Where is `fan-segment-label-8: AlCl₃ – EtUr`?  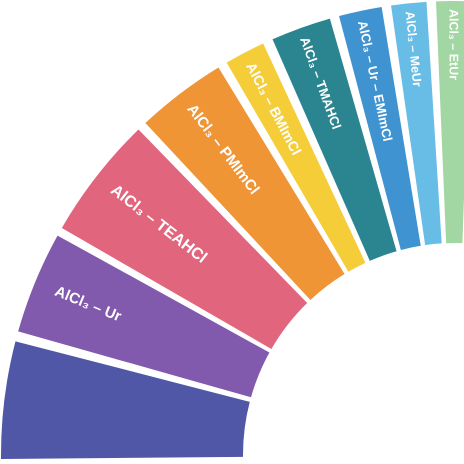 fan-segment-label-8: AlCl₃ – EtUr is located at coordinates (453, 44).